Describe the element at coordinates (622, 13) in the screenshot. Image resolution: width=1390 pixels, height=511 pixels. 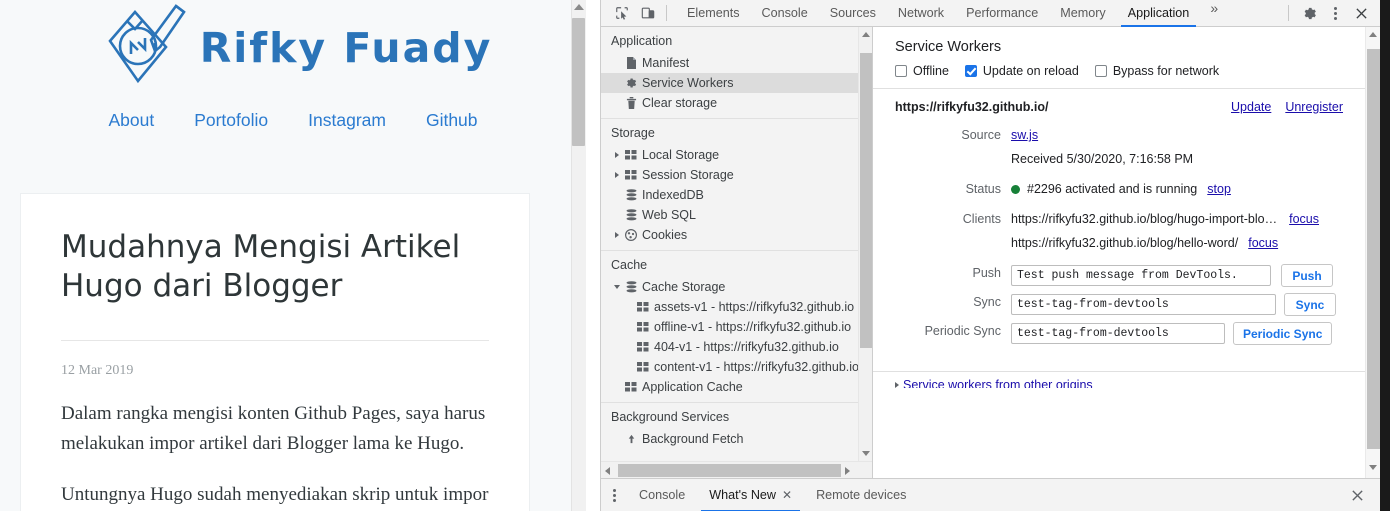
I see `inspect-element-icon` at that location.